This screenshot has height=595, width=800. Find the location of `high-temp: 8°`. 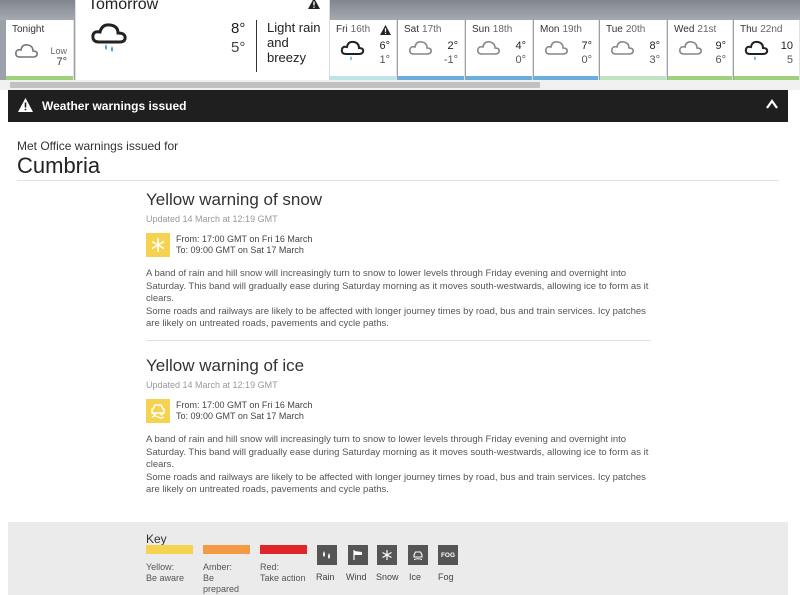

high-temp: 8° is located at coordinates (654, 46).